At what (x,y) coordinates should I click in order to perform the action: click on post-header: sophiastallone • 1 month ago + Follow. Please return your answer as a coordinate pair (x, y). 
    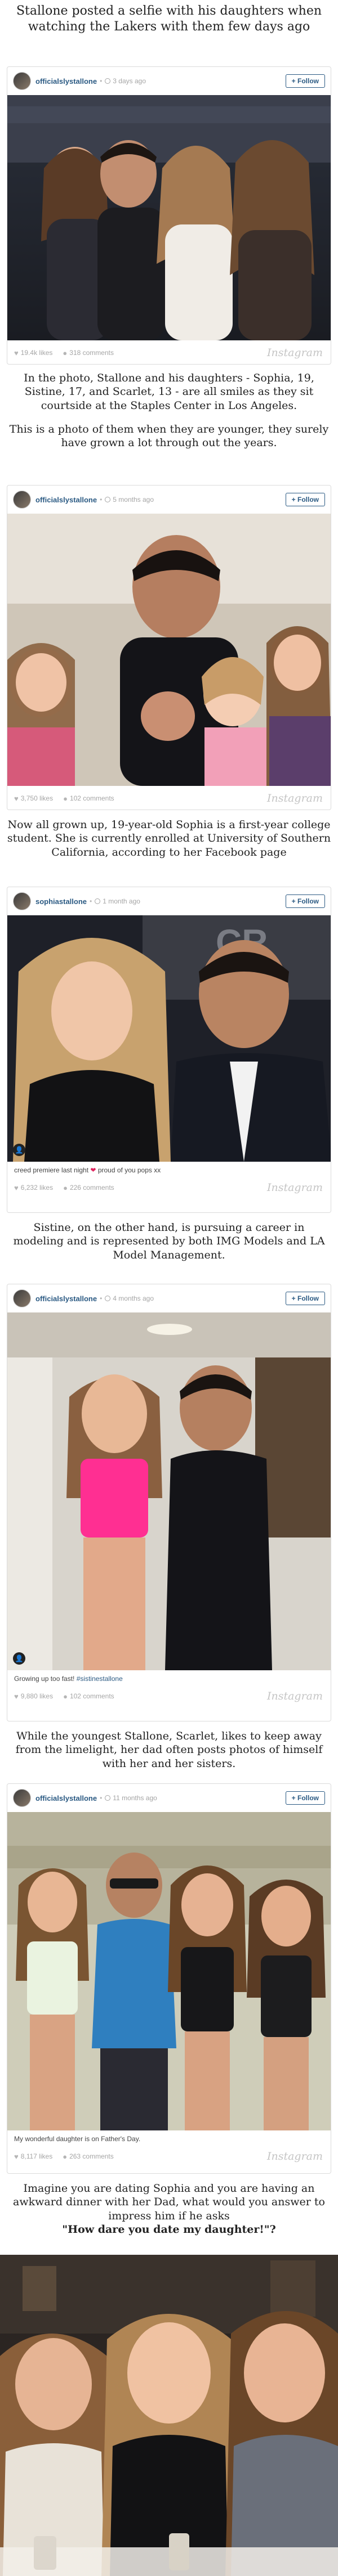
    Looking at the image, I should click on (169, 901).